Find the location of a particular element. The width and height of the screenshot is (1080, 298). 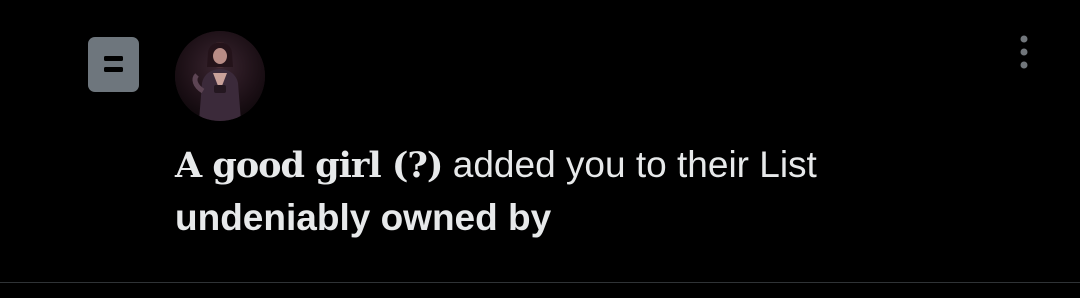

more-options-button is located at coordinates (1024, 52).